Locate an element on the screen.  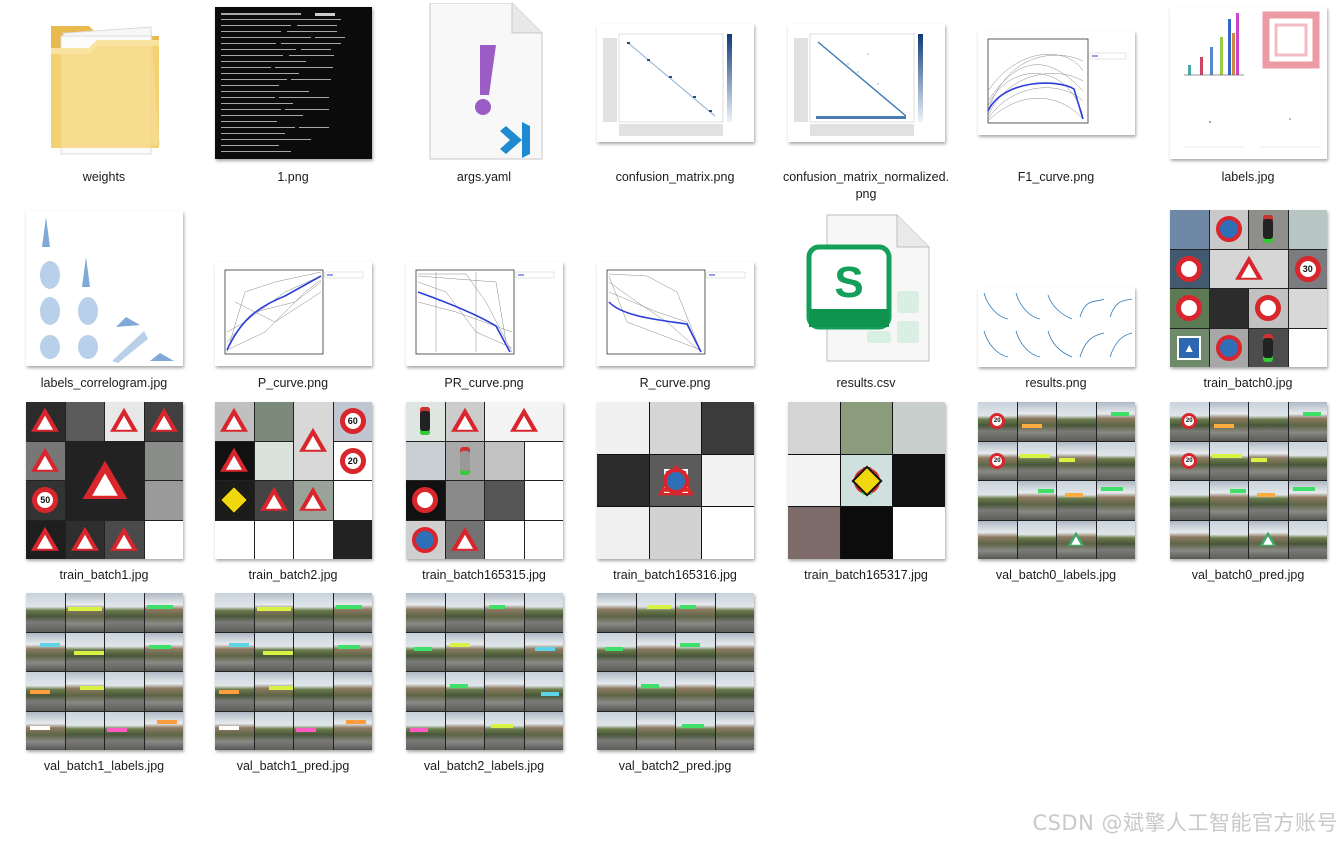
file-item-f1-curve: F1_curve.png is located at coordinates (1056, 100).